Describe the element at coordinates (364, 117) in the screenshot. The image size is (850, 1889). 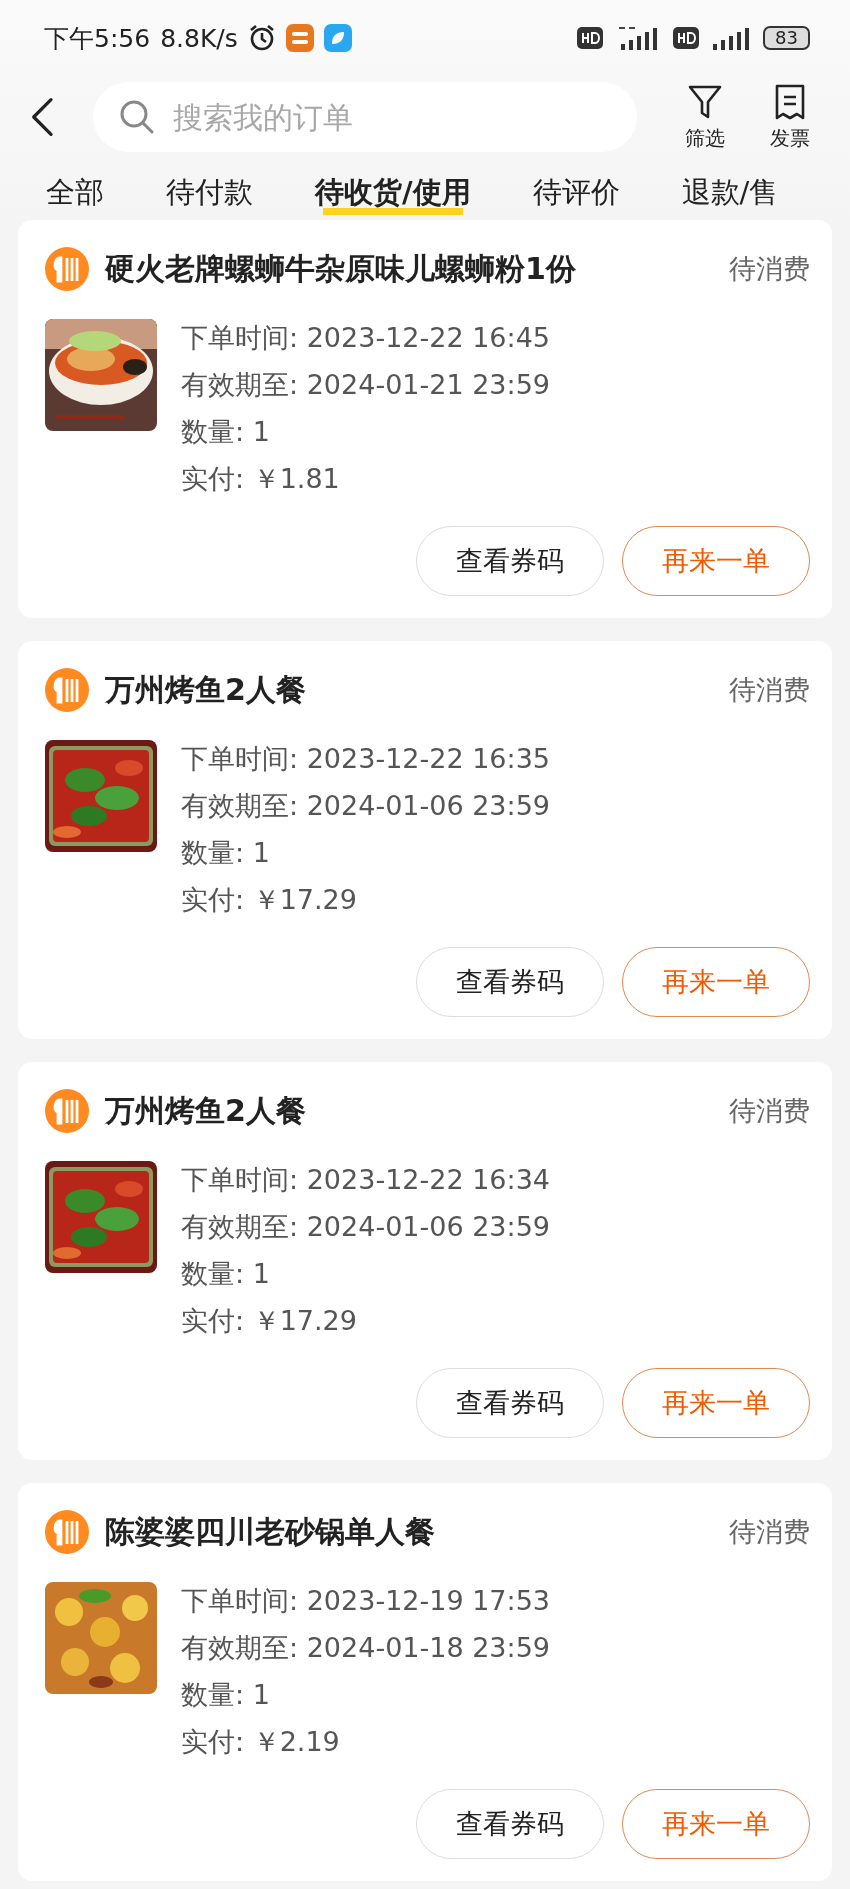
I see `search-field: 搜索我的订单` at that location.